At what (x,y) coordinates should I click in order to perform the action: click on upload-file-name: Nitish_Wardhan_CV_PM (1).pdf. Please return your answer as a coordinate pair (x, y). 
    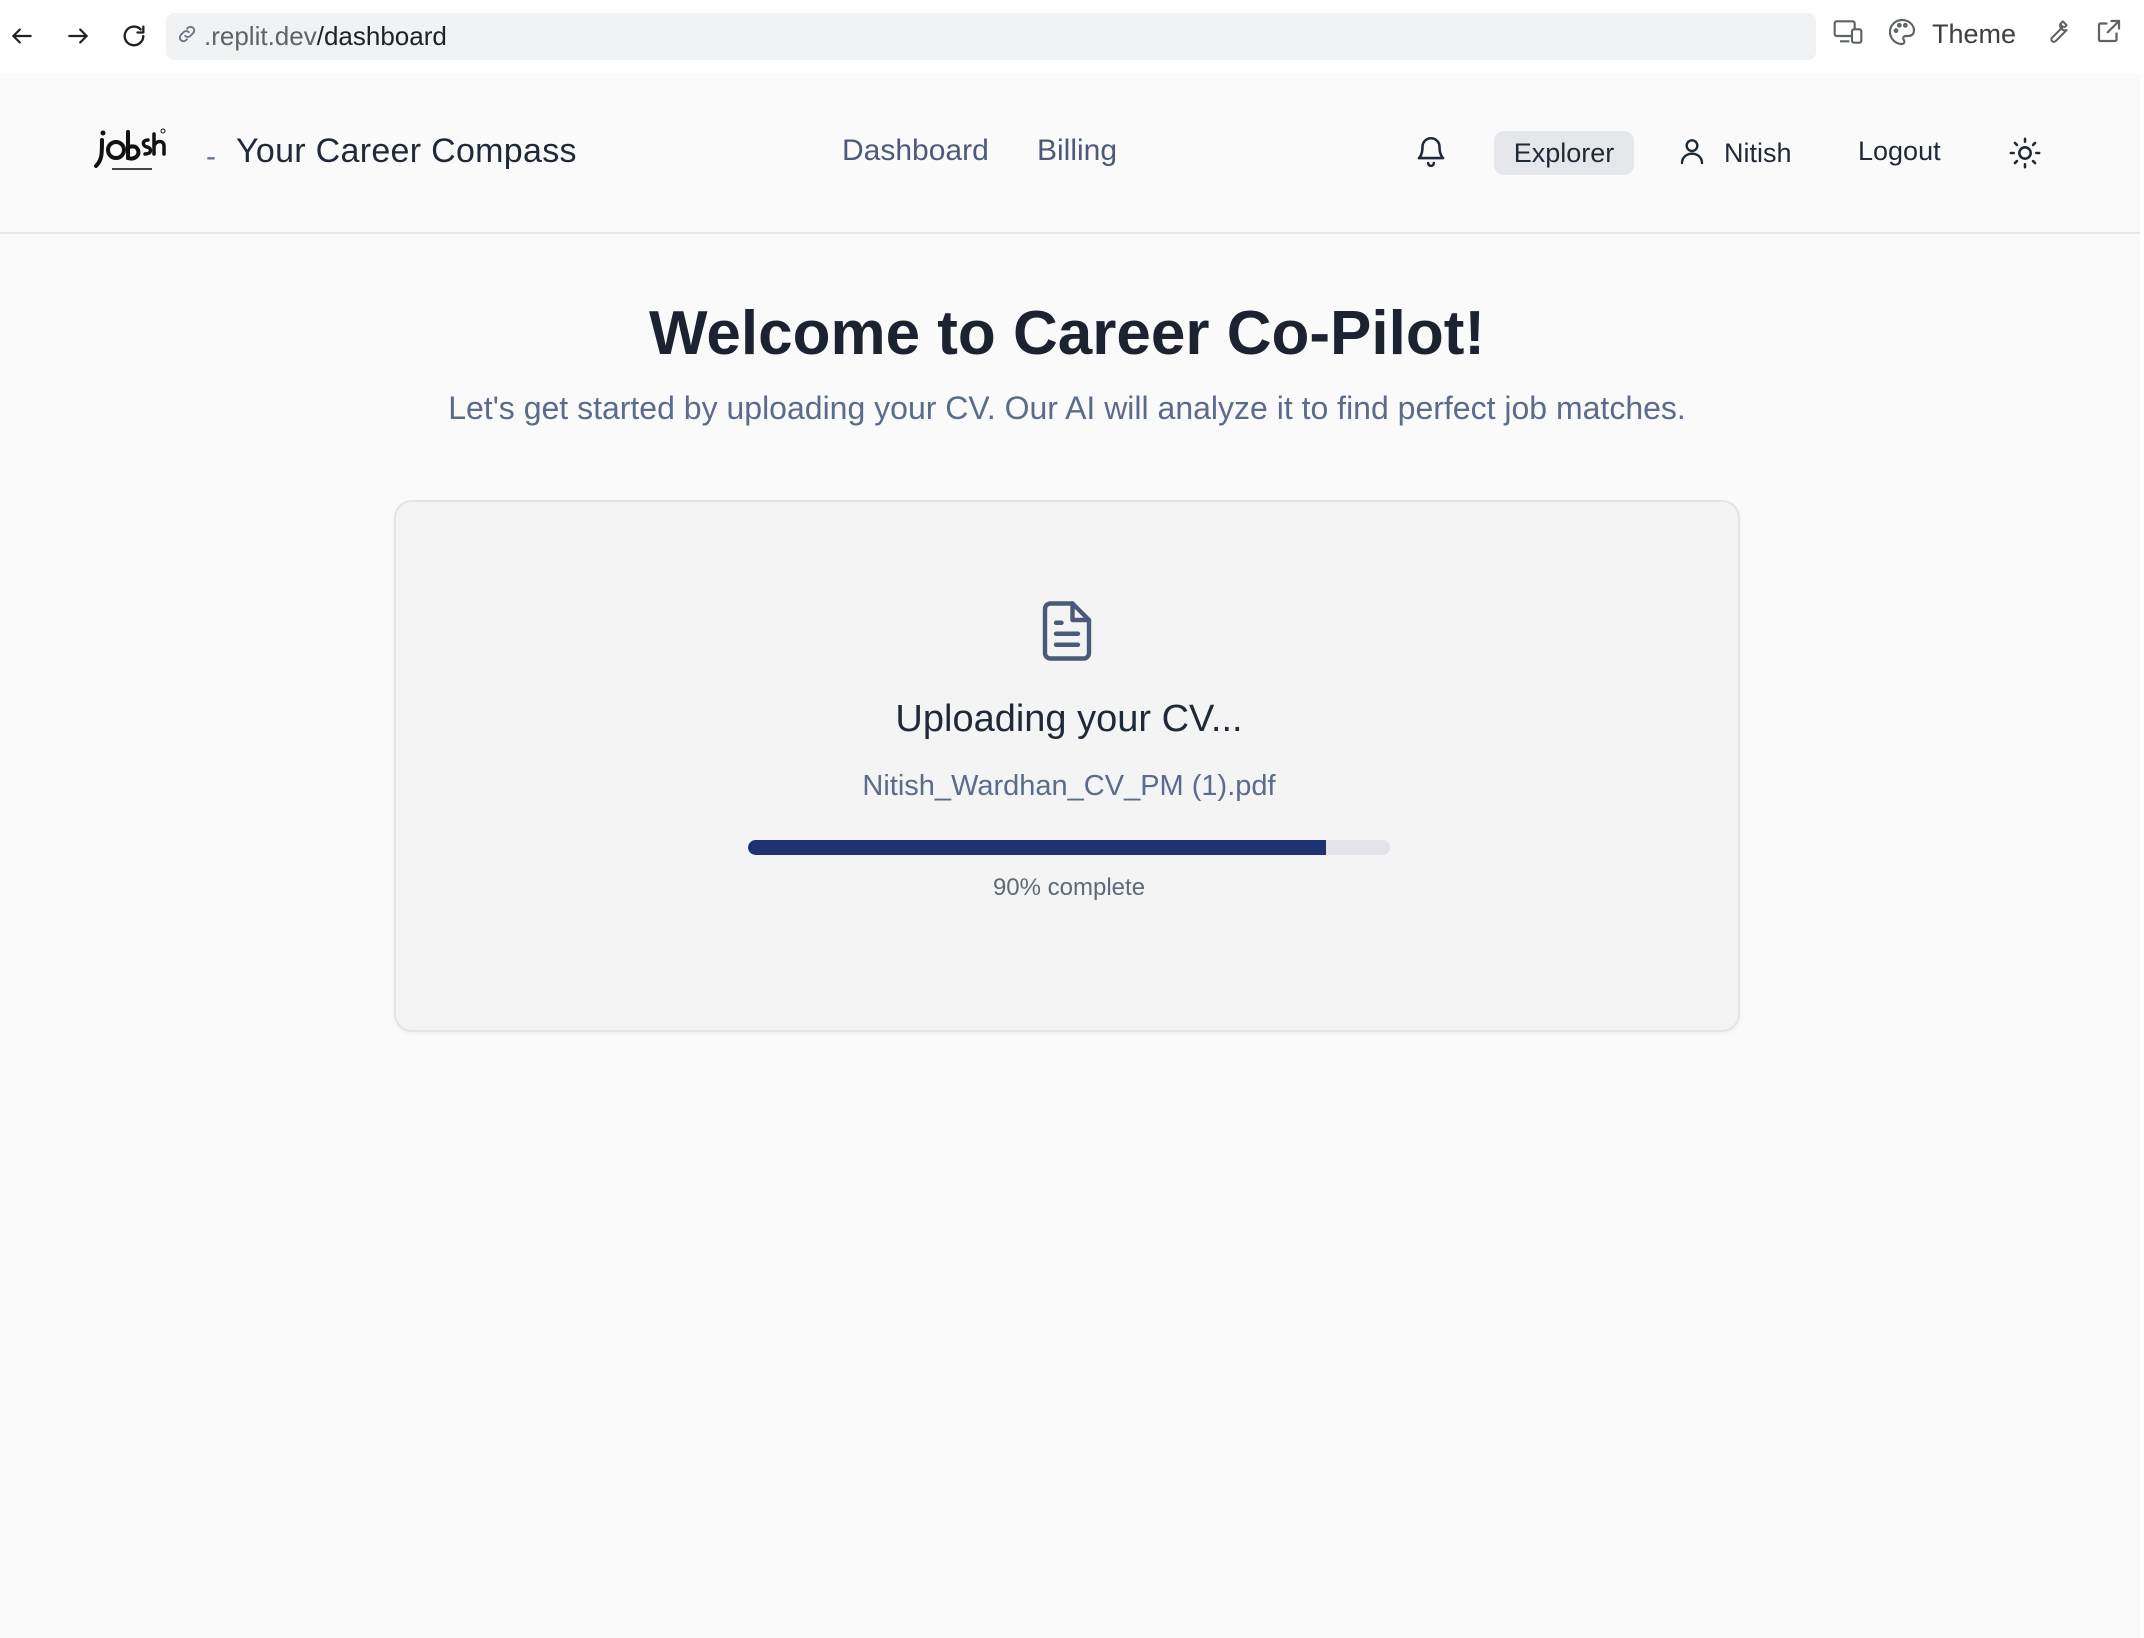
    Looking at the image, I should click on (1069, 786).